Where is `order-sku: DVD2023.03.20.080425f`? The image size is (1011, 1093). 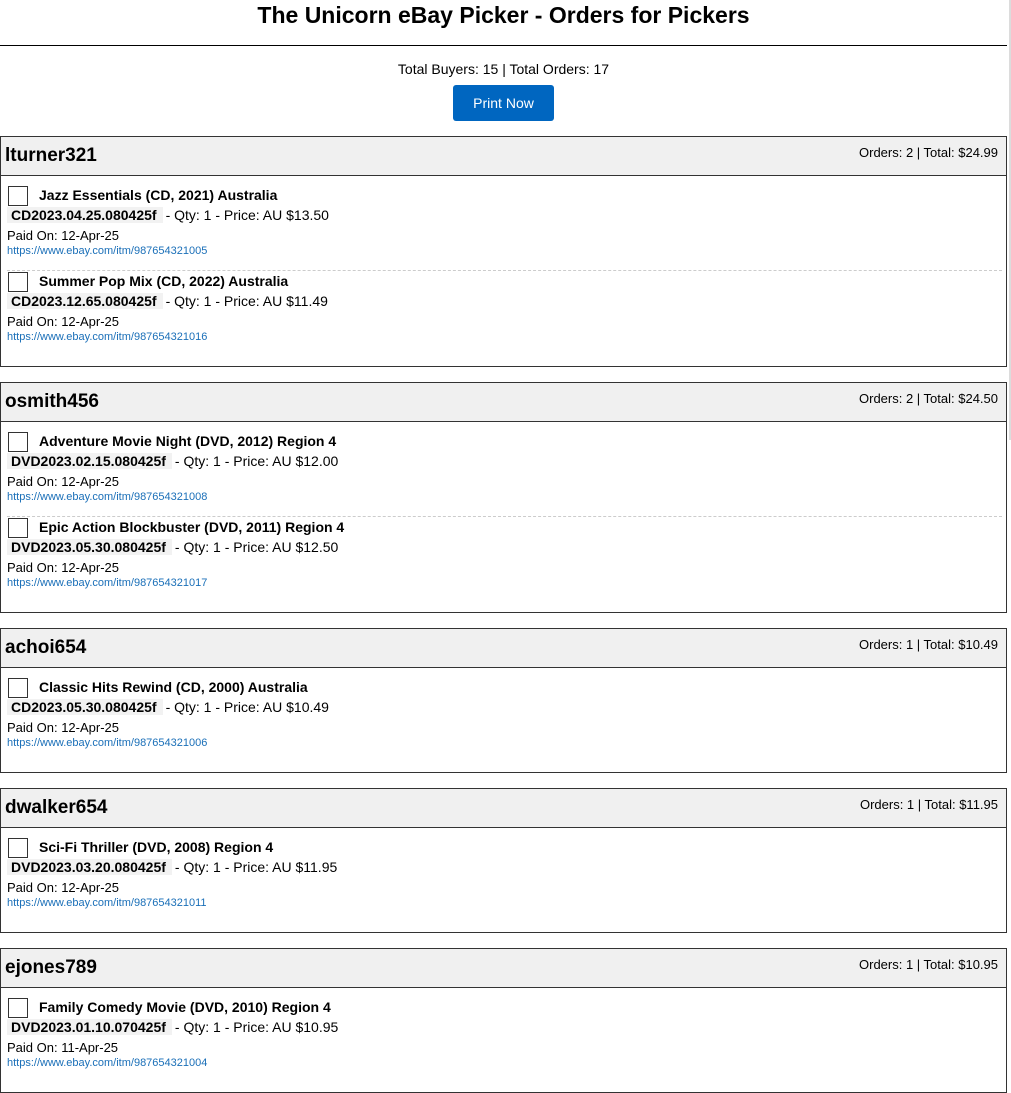 order-sku: DVD2023.03.20.080425f is located at coordinates (89, 867).